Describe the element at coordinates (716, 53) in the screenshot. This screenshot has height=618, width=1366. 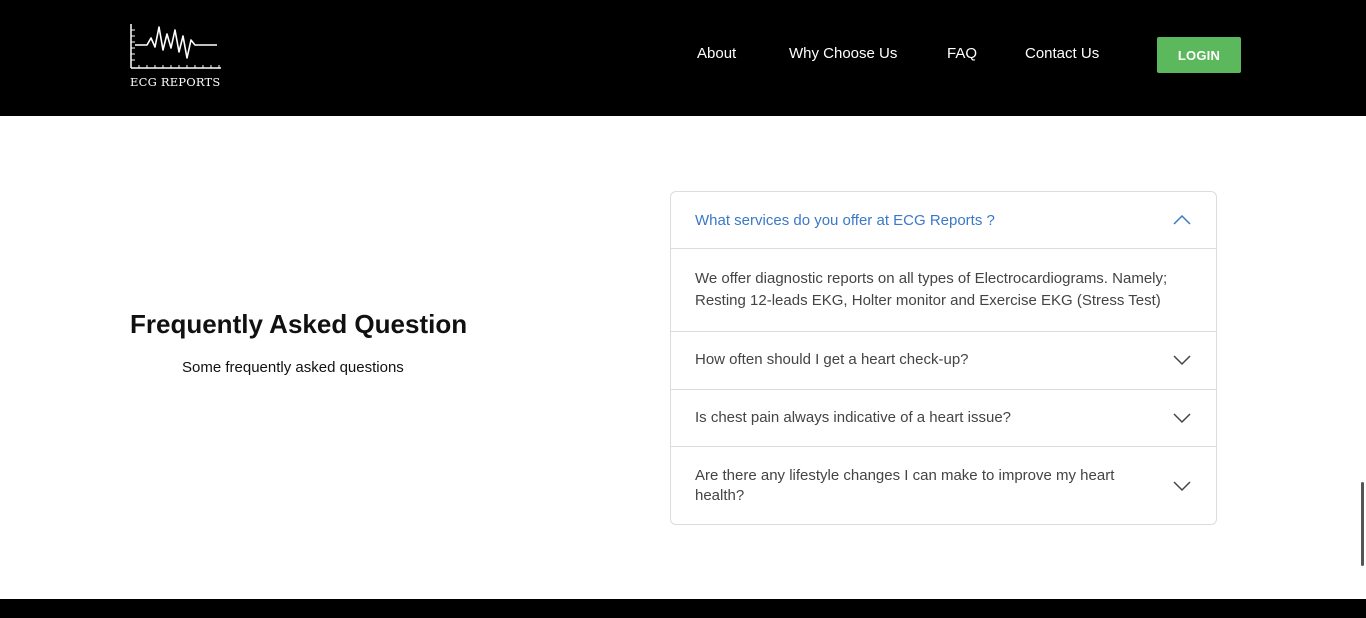
I see `nav-link-about: About` at that location.